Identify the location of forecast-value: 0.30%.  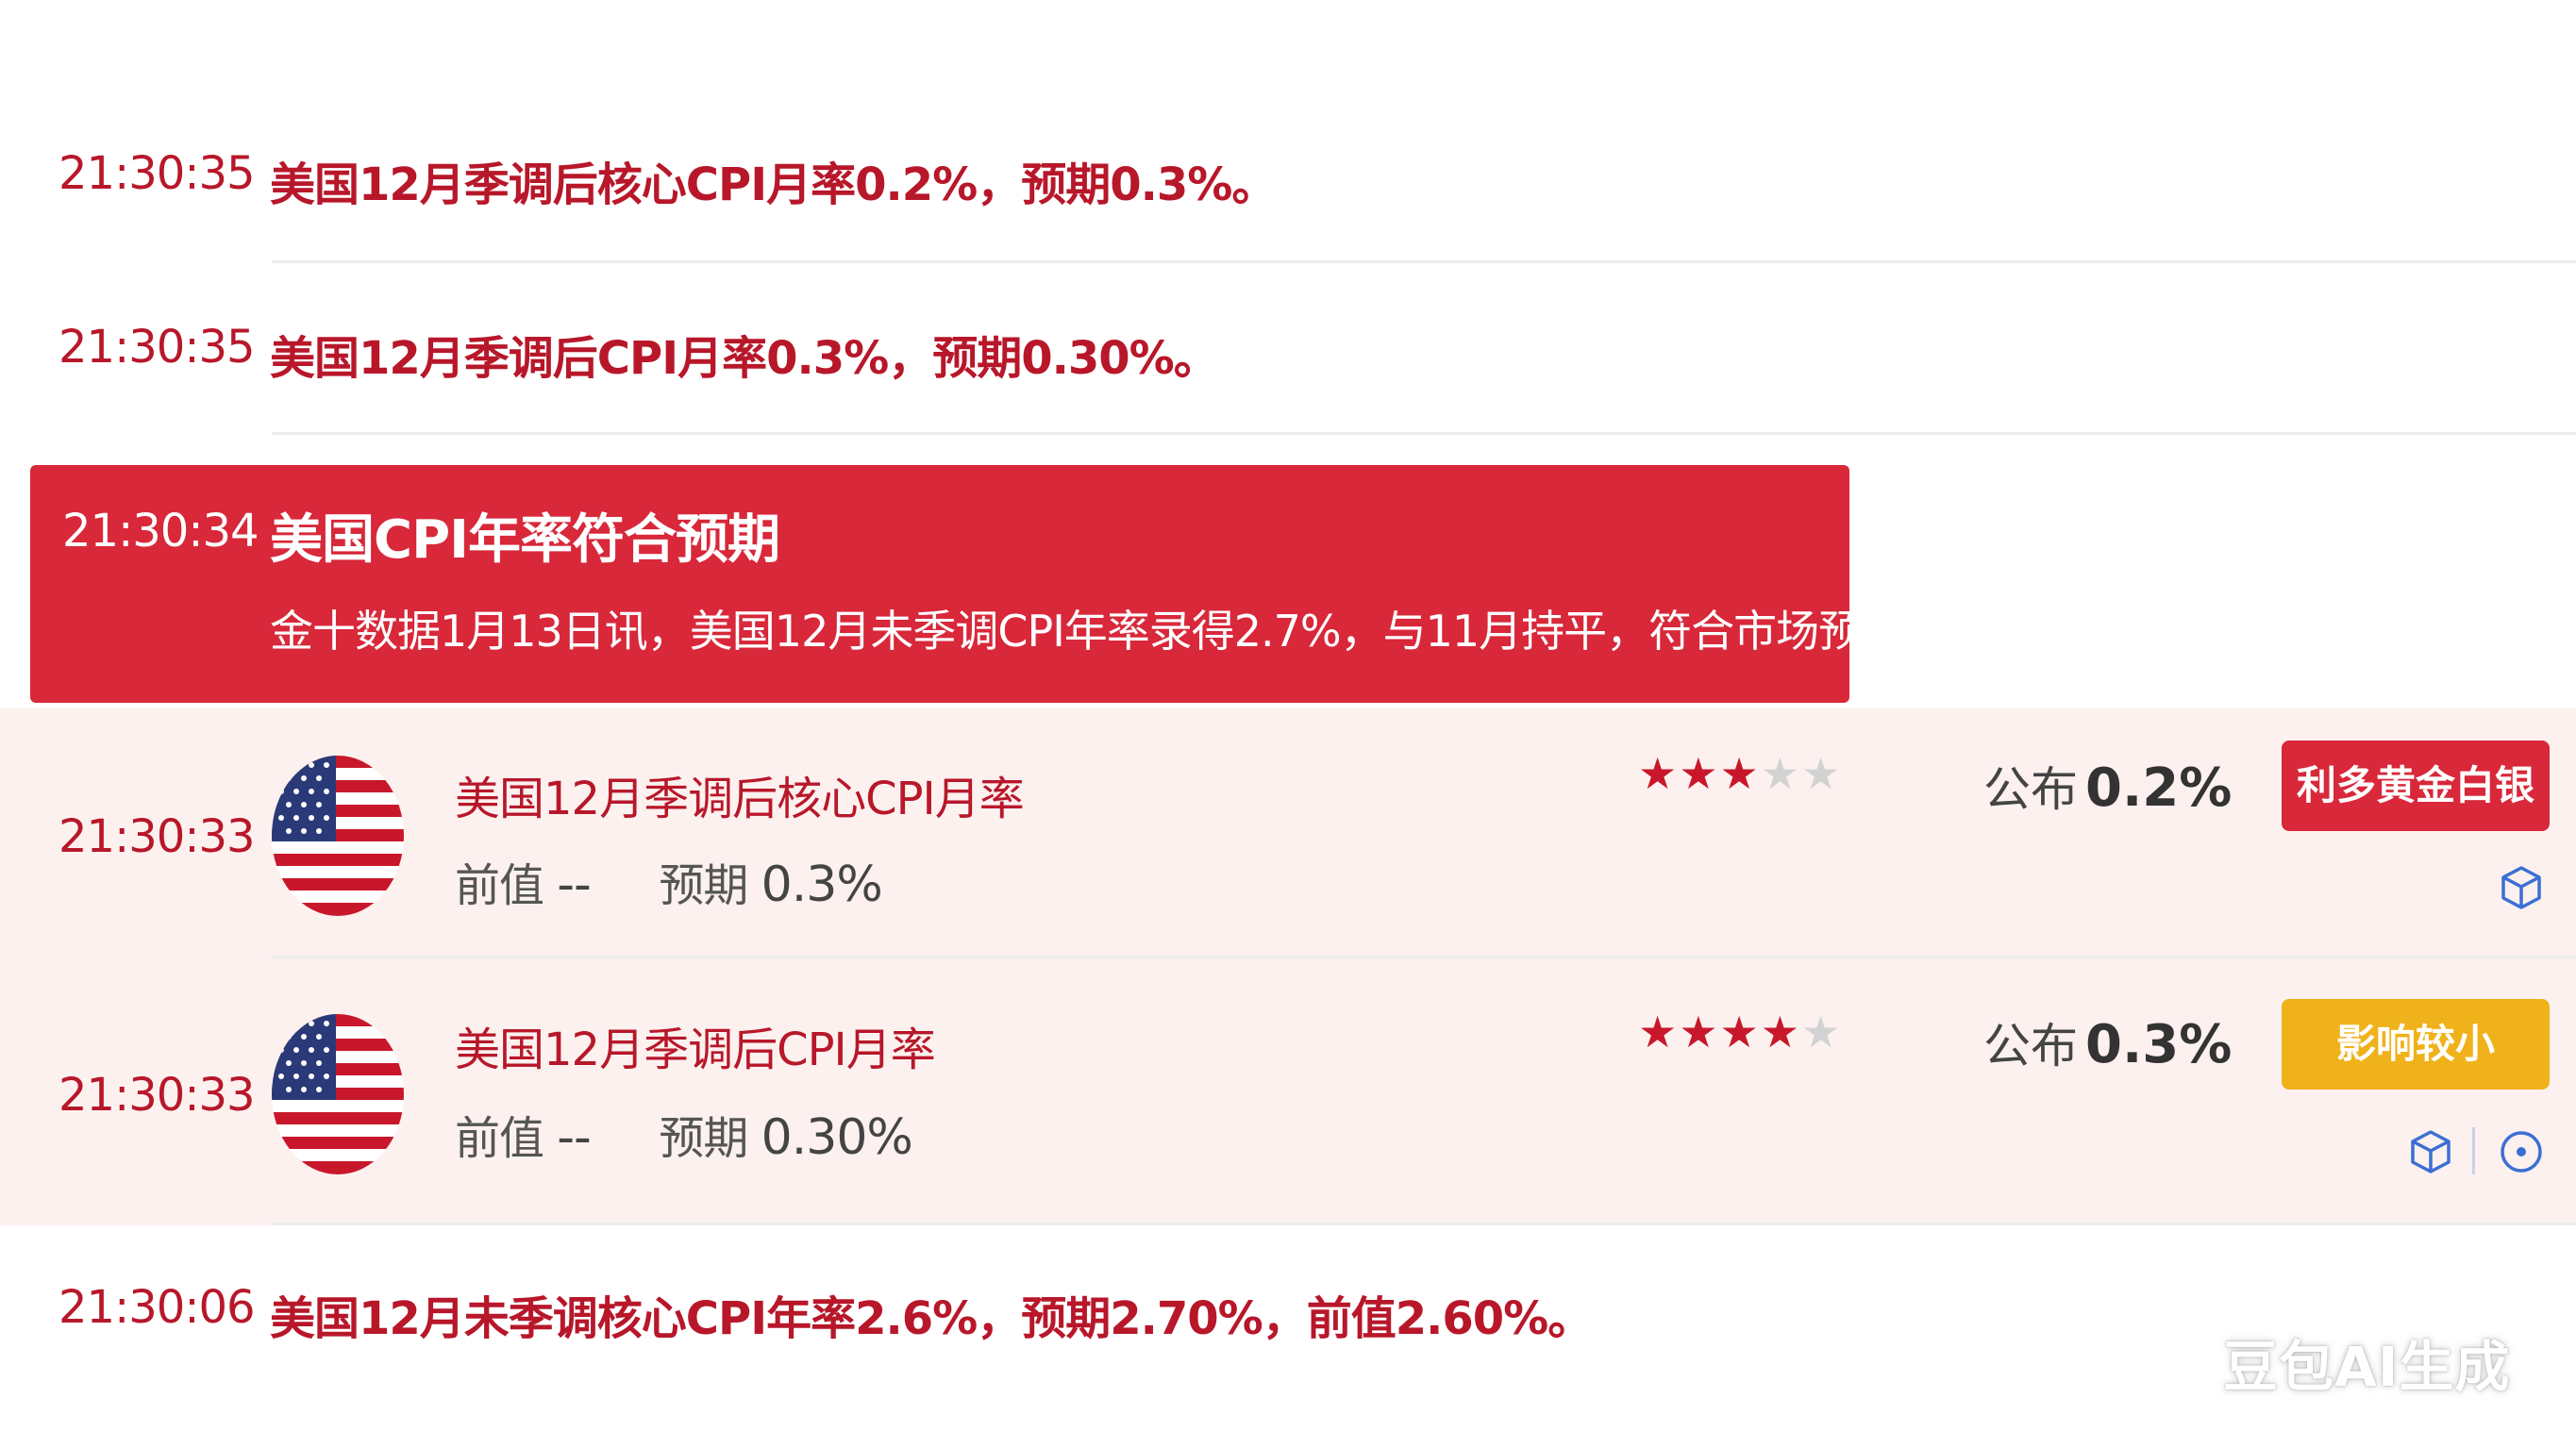
(837, 1137).